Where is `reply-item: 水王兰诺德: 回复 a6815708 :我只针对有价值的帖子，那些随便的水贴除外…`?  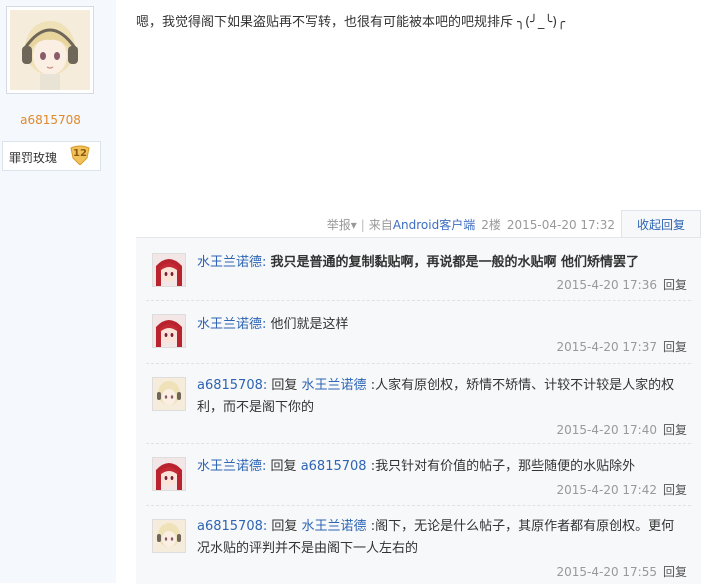 reply-item: 水王兰诺德: 回复 a6815708 :我只针对有价值的帖子，那些随便的水贴除外… is located at coordinates (418, 474).